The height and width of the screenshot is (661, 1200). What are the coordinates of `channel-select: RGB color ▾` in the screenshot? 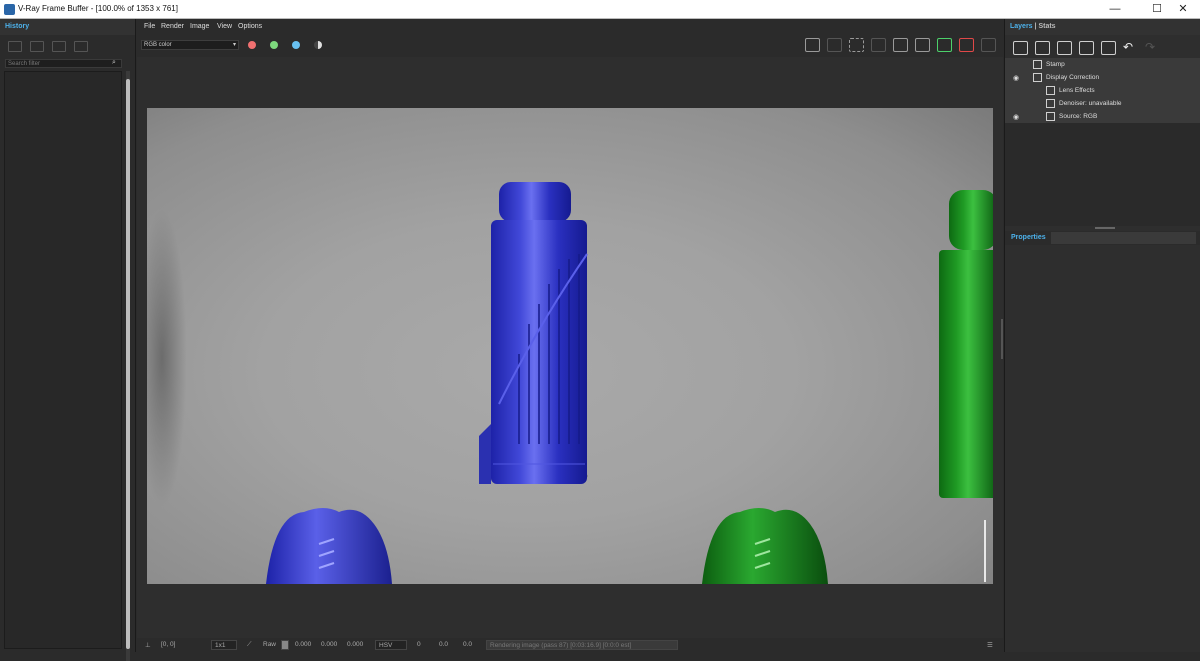 It's located at (190, 45).